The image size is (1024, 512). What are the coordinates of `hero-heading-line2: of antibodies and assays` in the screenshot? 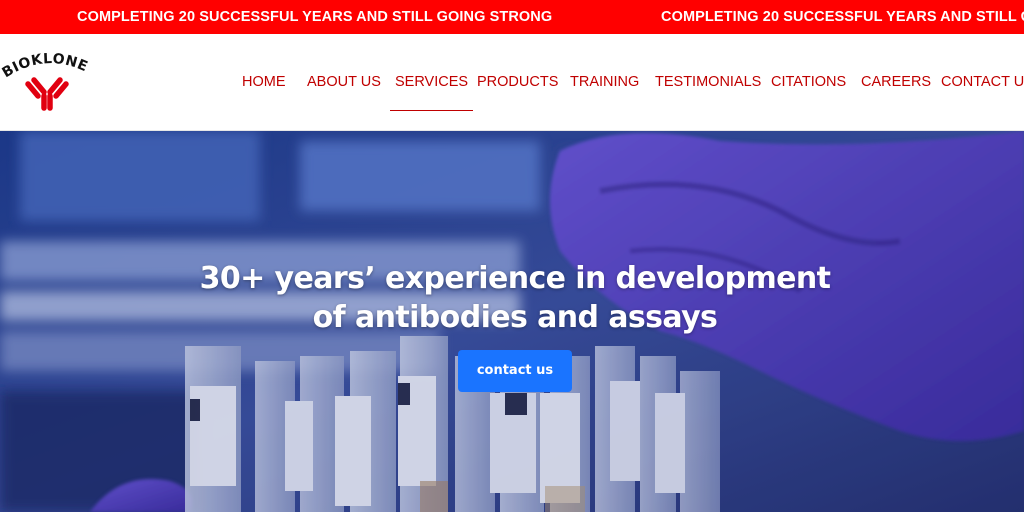 It's located at (515, 317).